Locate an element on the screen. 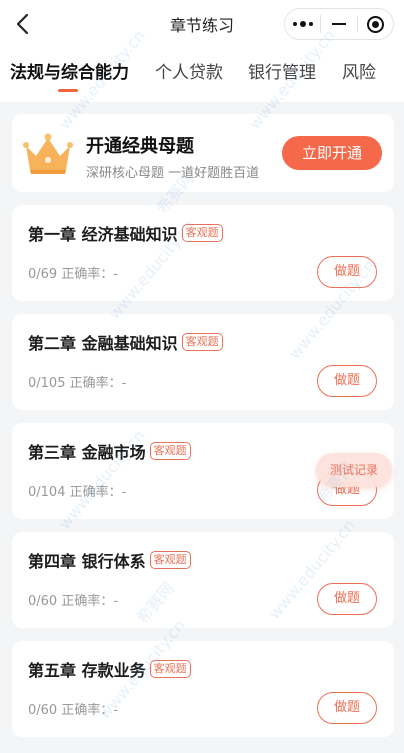 Image resolution: width=404 pixels, height=753 pixels. chapter-stats: 0/105 正确率：- is located at coordinates (77, 381).